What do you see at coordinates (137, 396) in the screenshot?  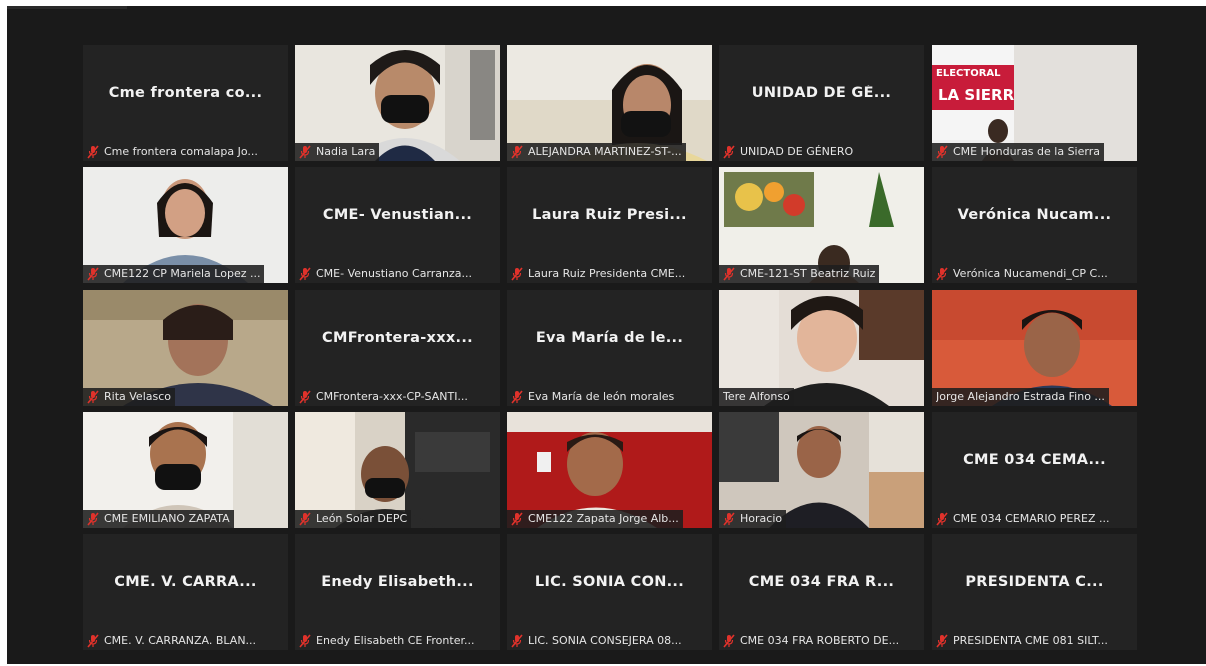 I see `participant-name-label: Rita Velasco` at bounding box center [137, 396].